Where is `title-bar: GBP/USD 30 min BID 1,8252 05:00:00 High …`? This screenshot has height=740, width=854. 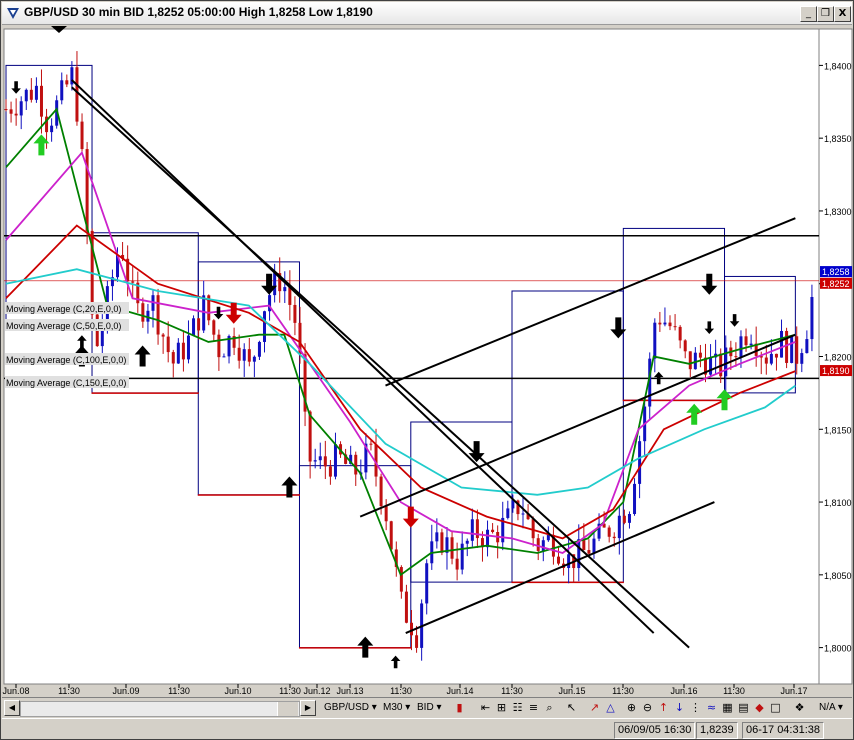 title-bar: GBP/USD 30 min BID 1,8252 05:00:00 High … is located at coordinates (427, 13).